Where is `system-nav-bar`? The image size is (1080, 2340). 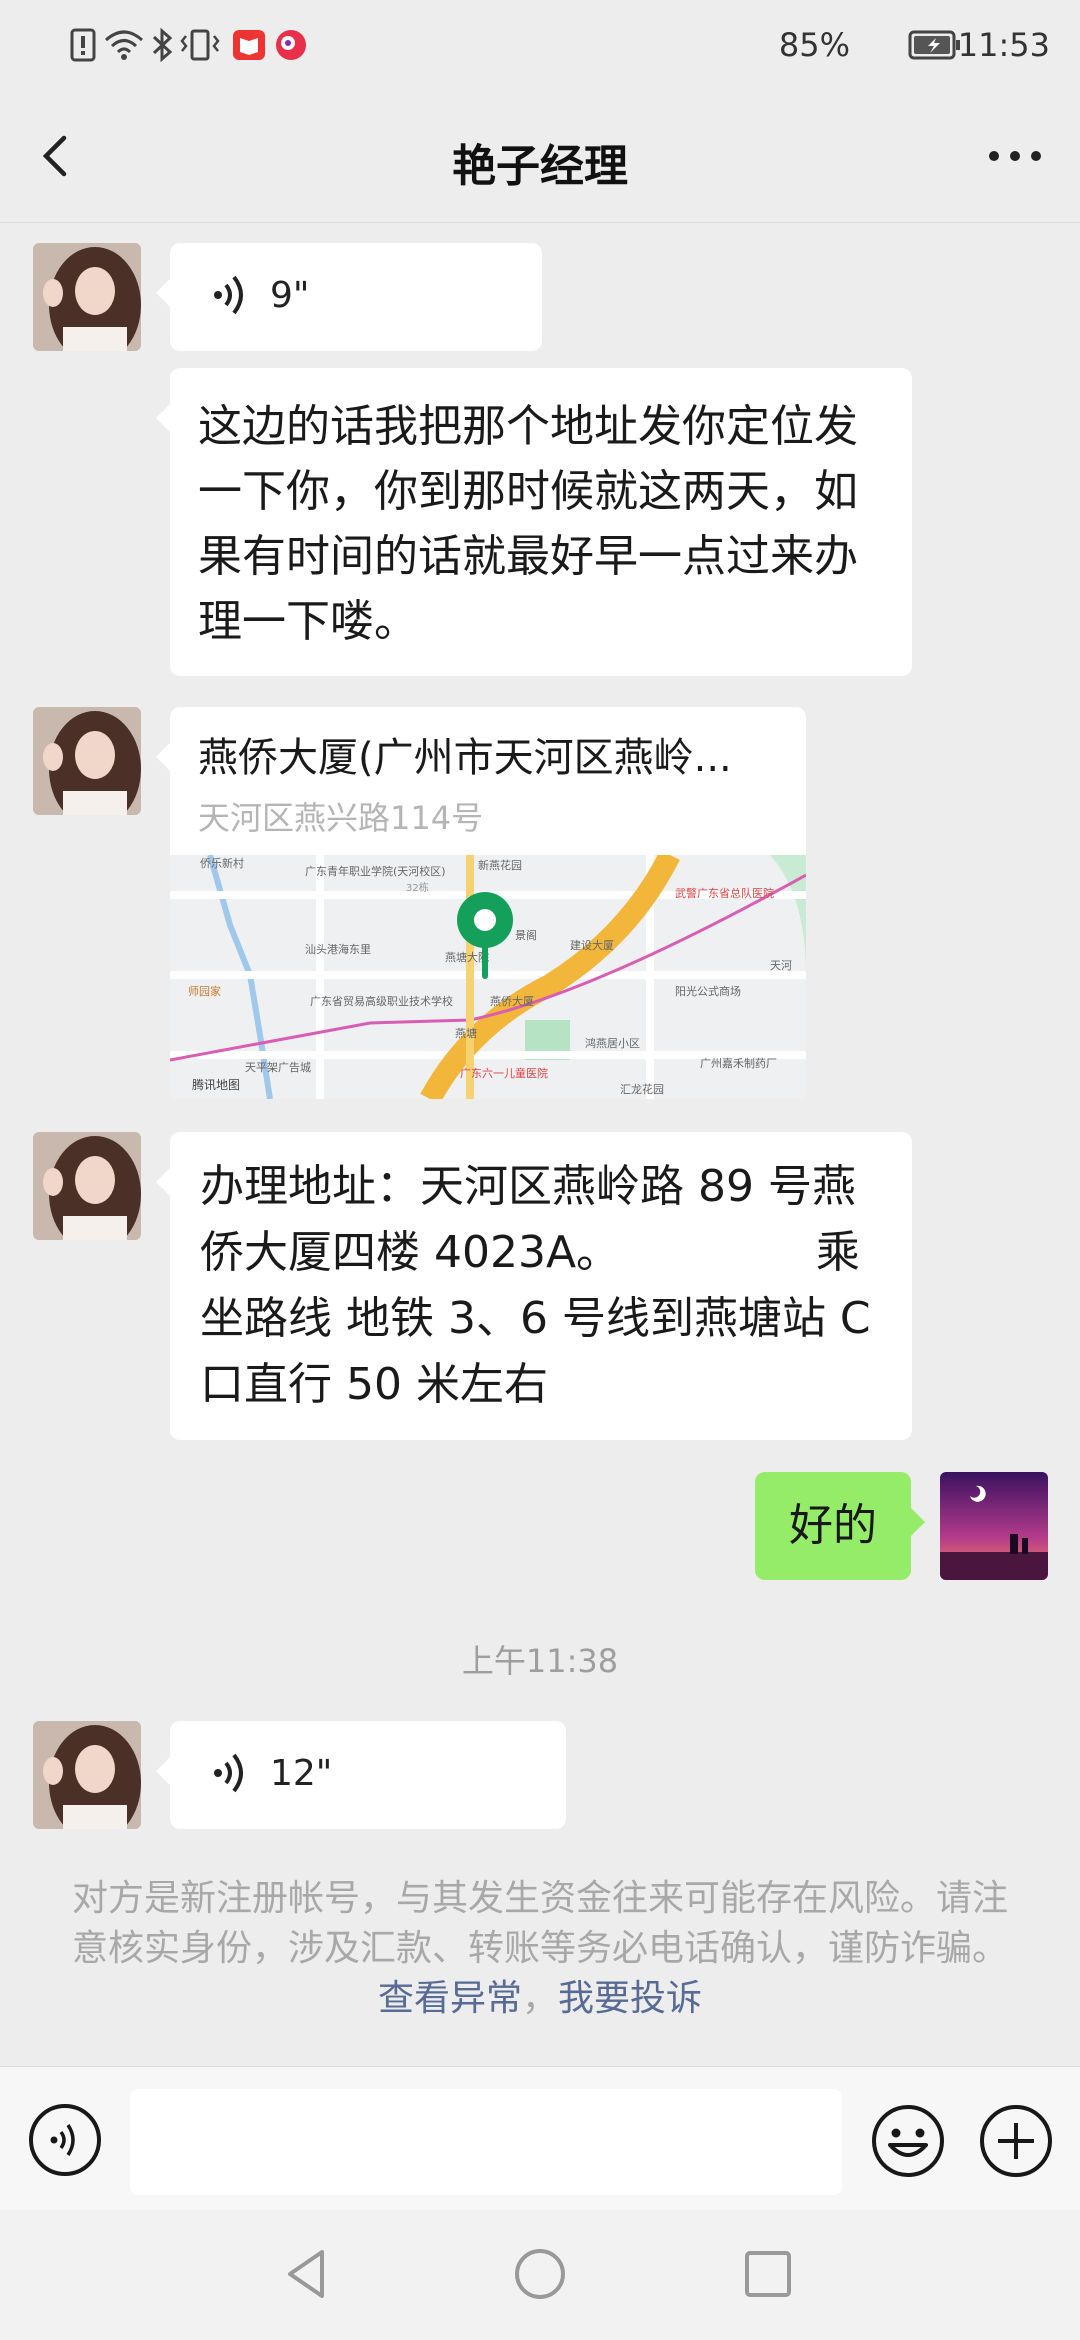 system-nav-bar is located at coordinates (540, 2275).